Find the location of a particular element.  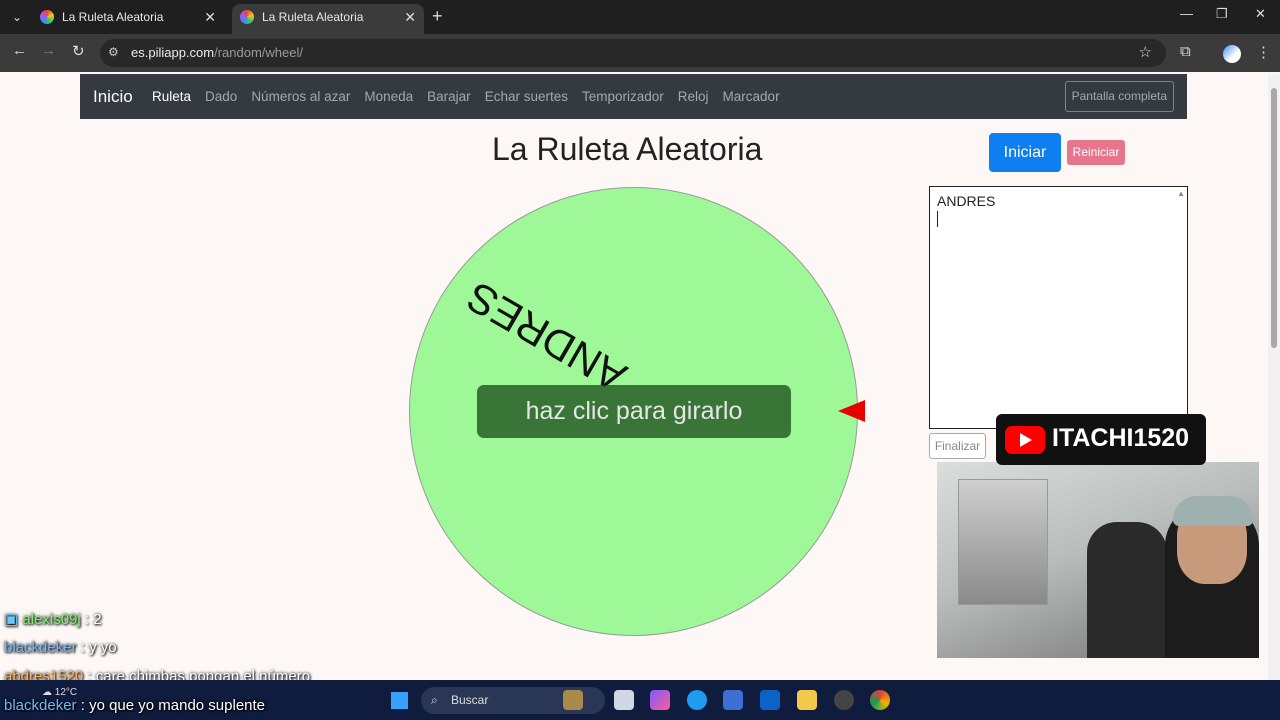

nav-link-barajar: Barajar is located at coordinates (449, 96).